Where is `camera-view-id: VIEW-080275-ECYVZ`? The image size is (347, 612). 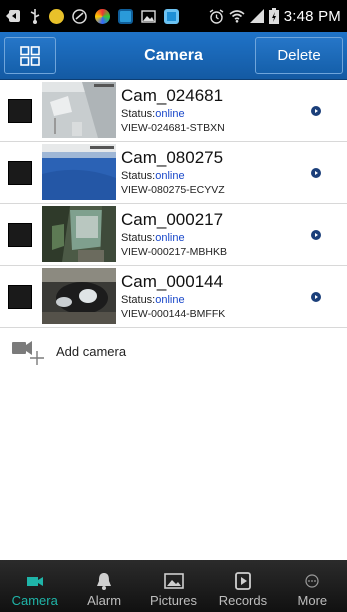
camera-view-id: VIEW-080275-ECYVZ is located at coordinates (173, 190).